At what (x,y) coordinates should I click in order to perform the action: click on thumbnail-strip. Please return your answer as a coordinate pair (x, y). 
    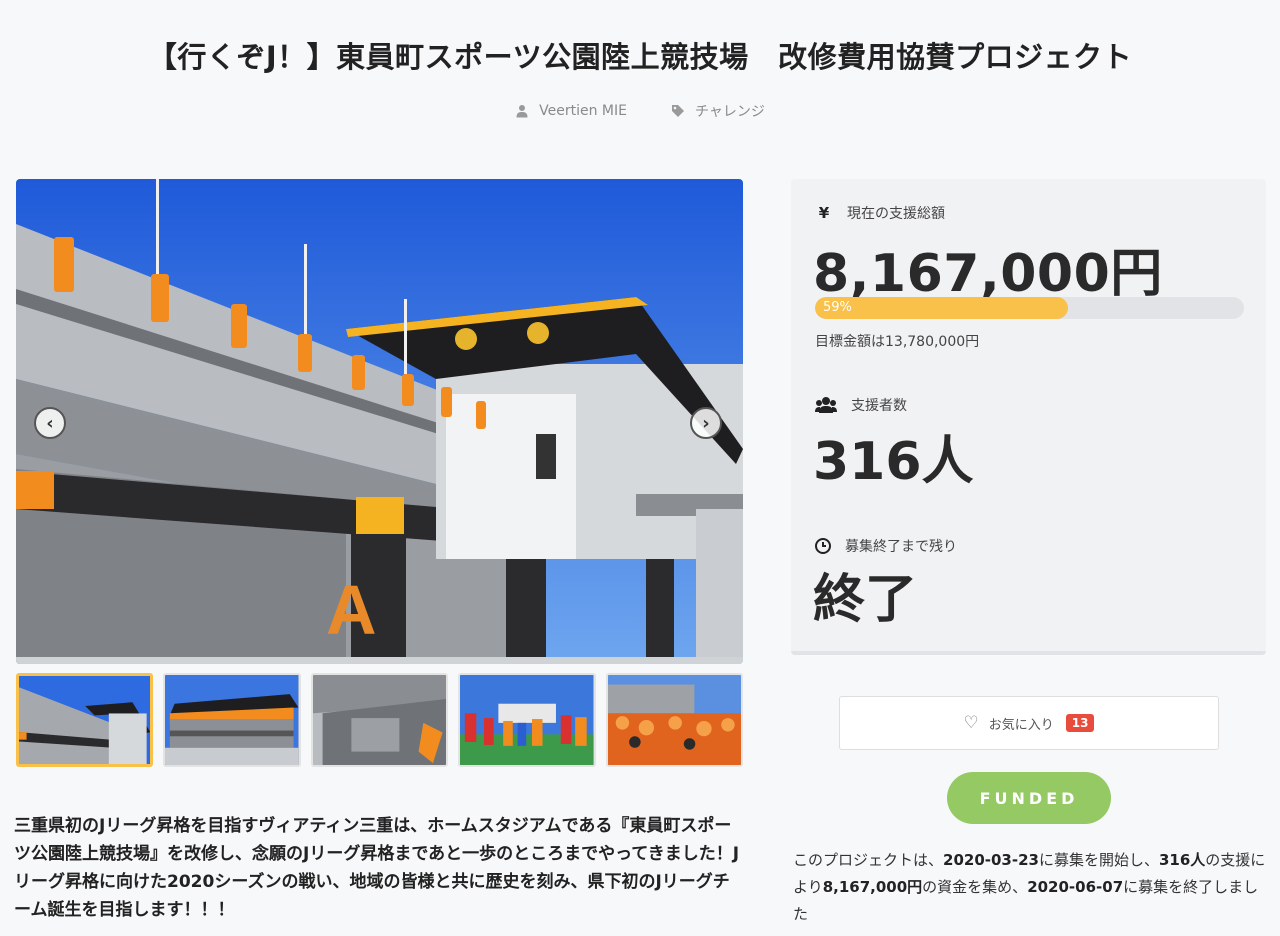
    Looking at the image, I should click on (379, 720).